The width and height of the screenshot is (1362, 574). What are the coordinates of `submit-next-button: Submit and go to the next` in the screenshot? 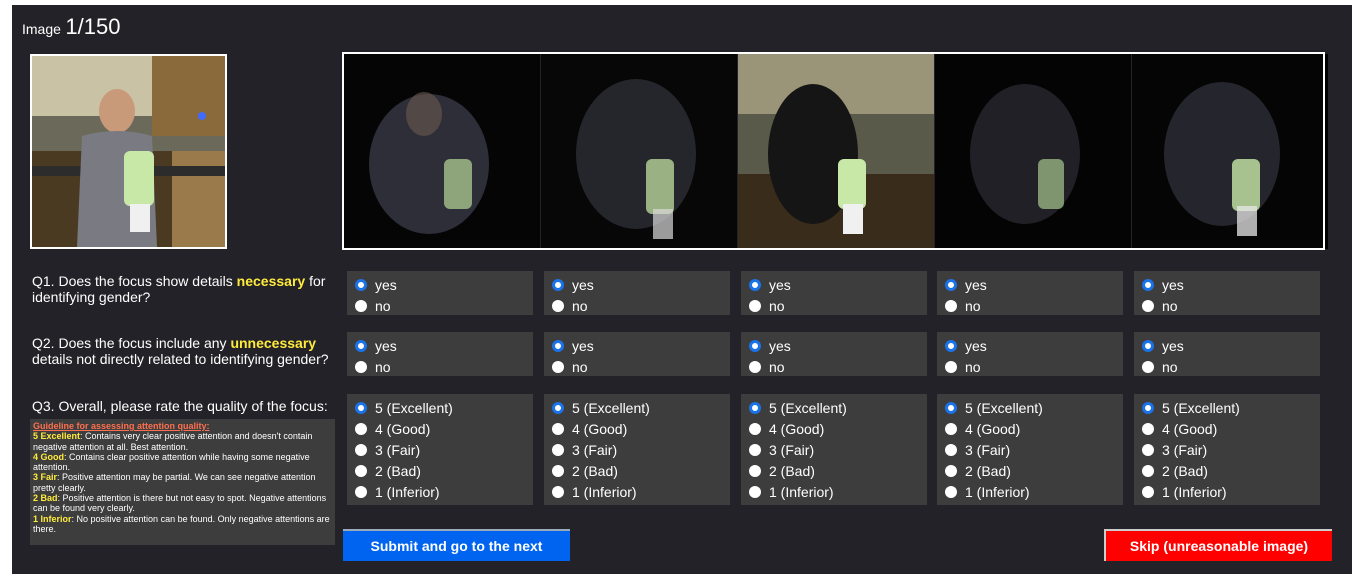 It's located at (456, 545).